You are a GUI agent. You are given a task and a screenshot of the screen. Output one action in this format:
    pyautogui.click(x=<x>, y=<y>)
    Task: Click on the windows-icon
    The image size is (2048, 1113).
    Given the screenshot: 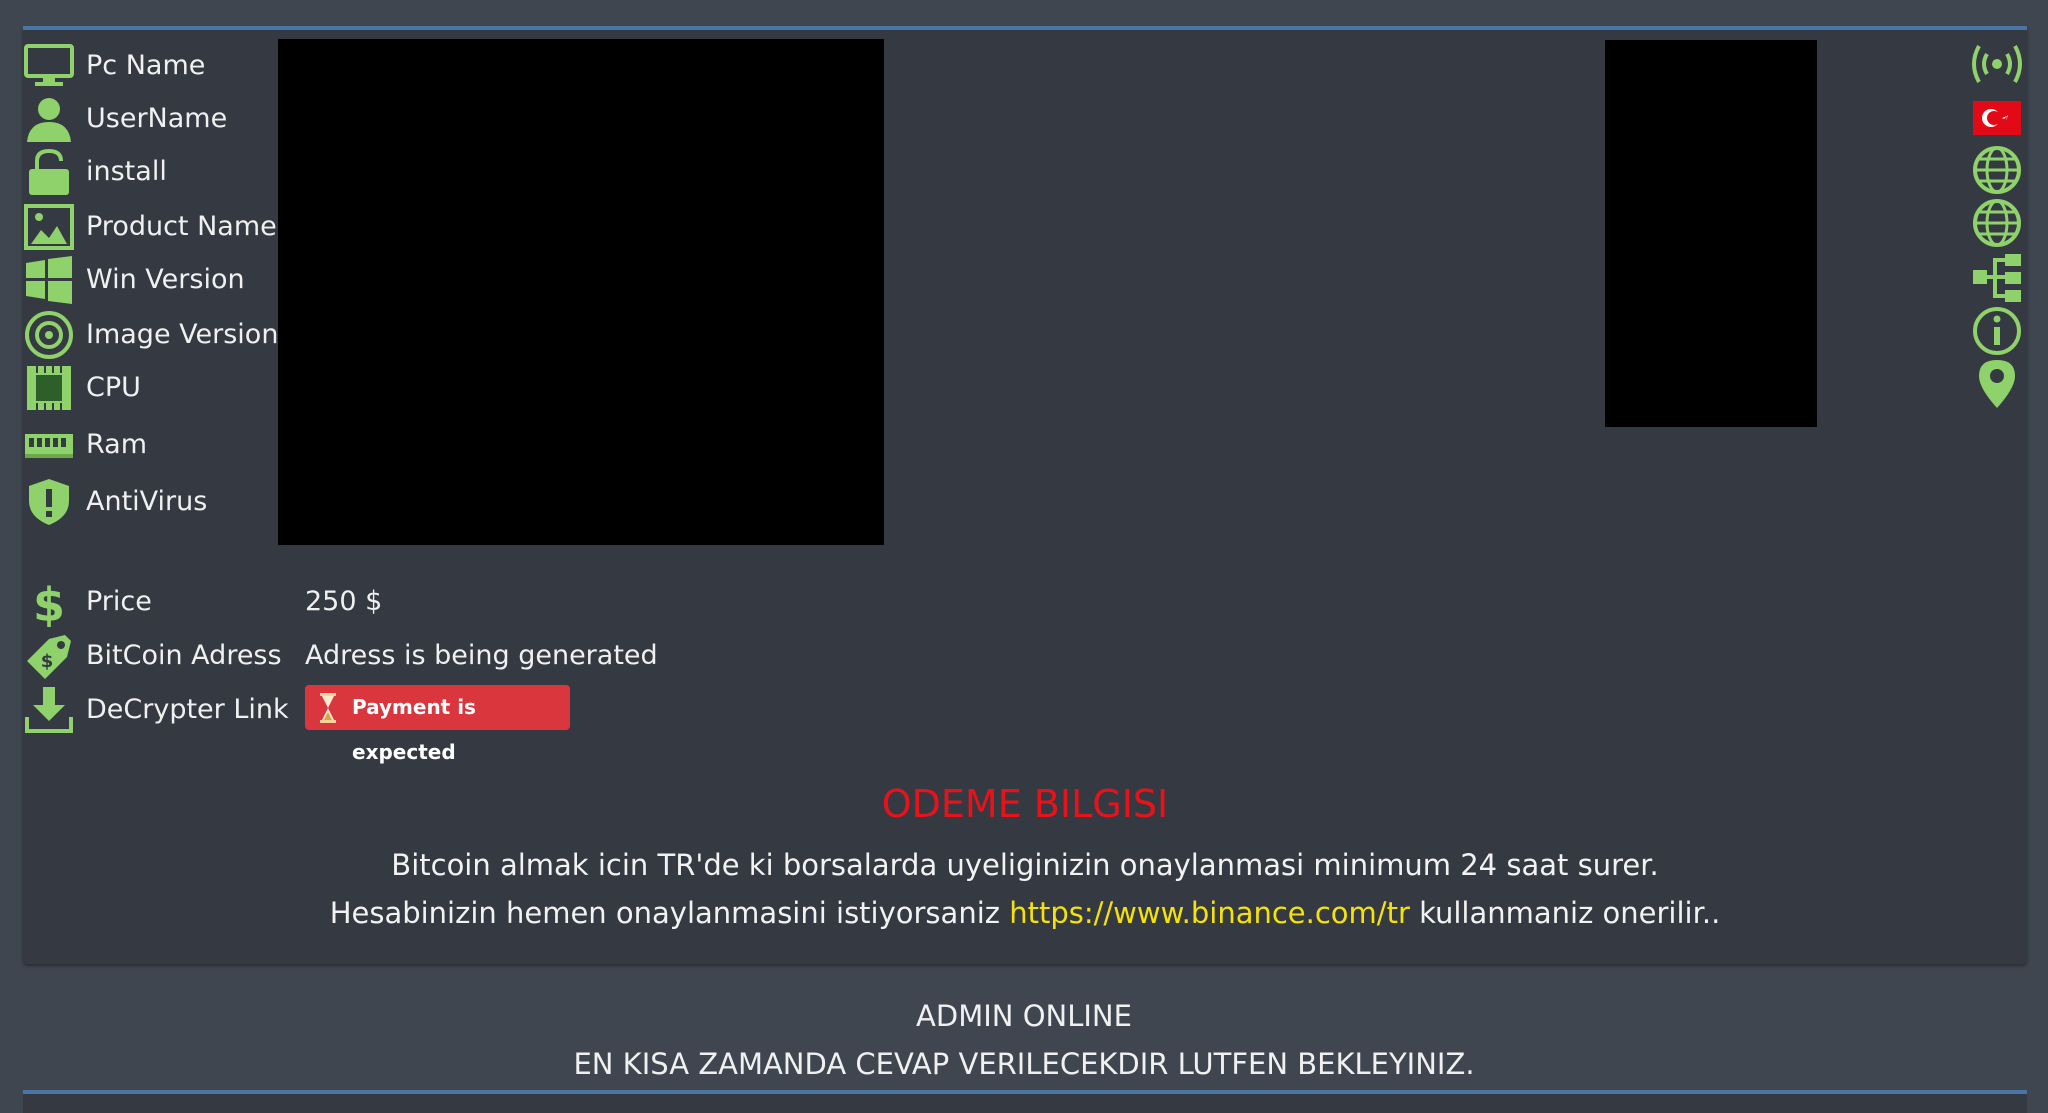 What is the action you would take?
    pyautogui.click(x=49, y=280)
    